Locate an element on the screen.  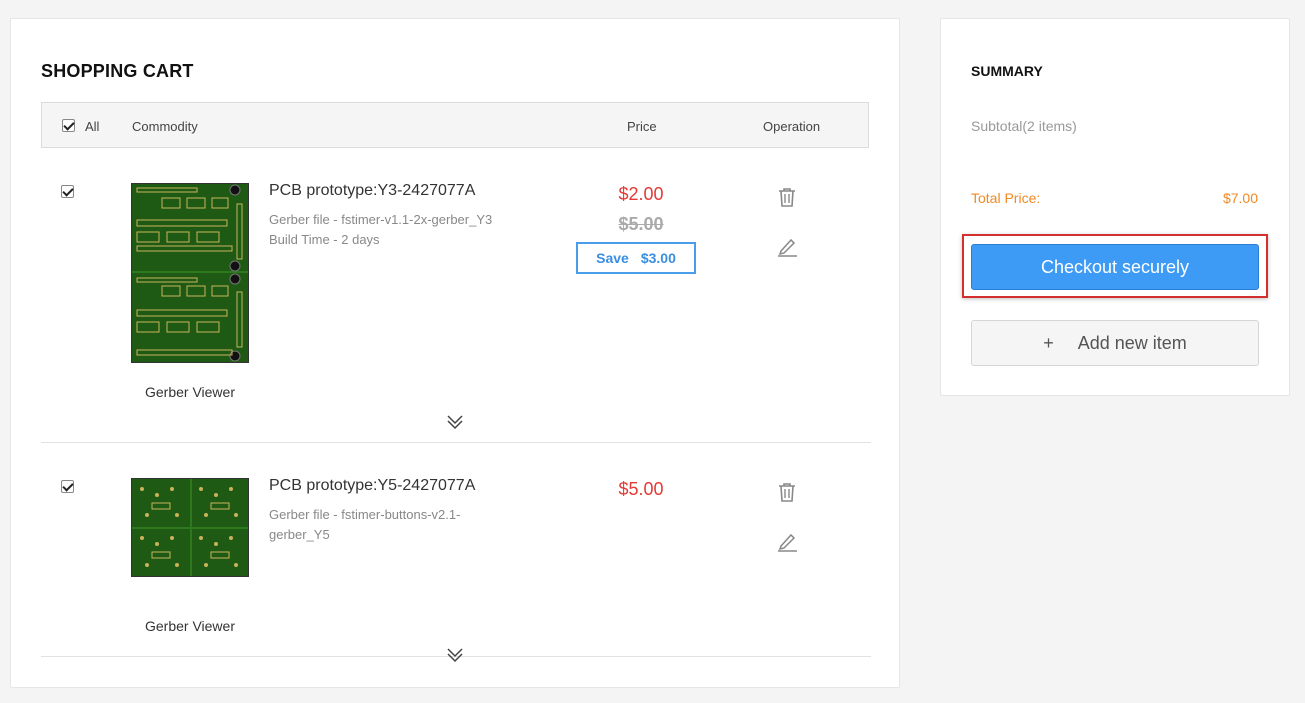
summary-subtotal: Subtotal(2 items) is located at coordinates (1024, 126).